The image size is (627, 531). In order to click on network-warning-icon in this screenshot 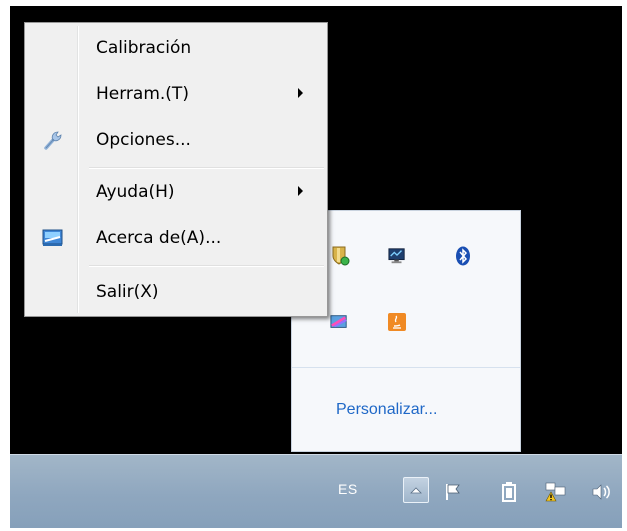, I will do `click(556, 492)`.